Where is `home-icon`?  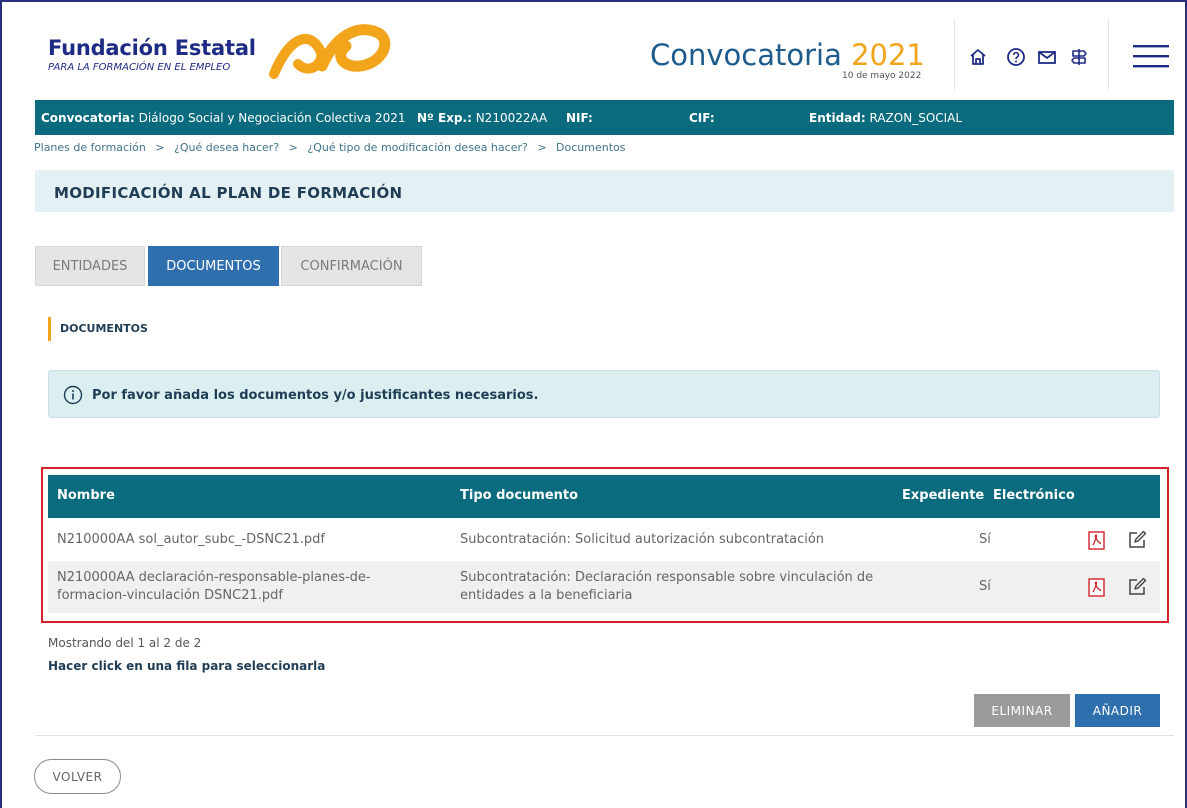 home-icon is located at coordinates (978, 57).